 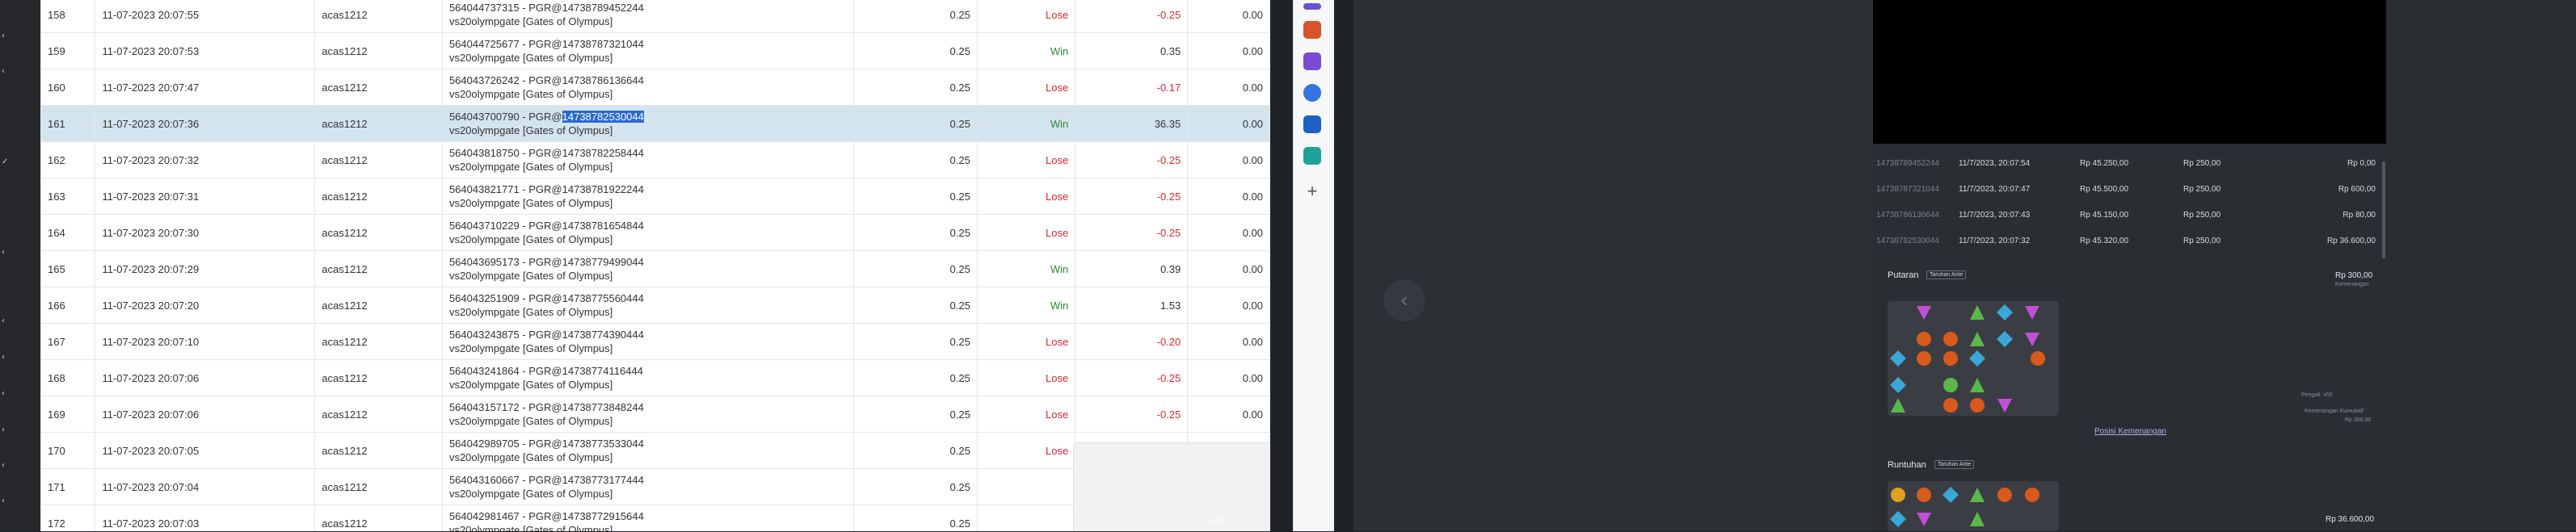 I want to click on row-win-amount: 36.35, so click(x=1132, y=123).